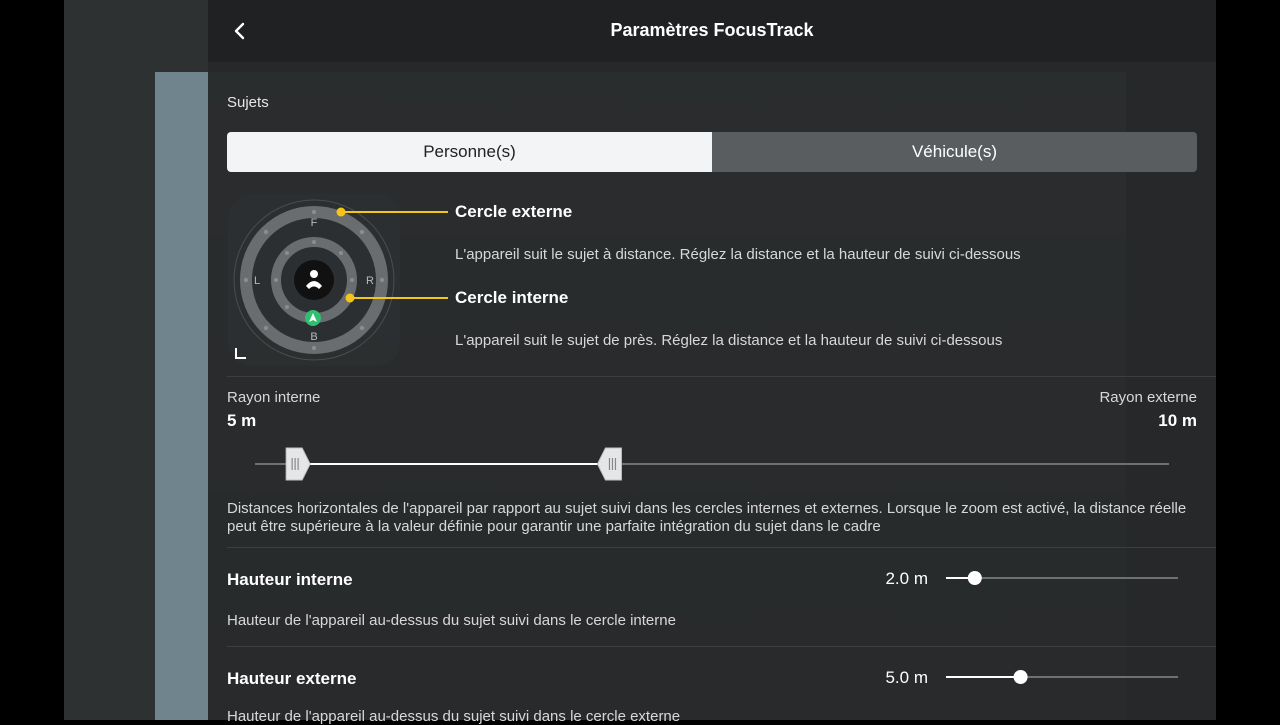 The image size is (1280, 725). Describe the element at coordinates (906, 677) in the screenshot. I see `outer-height-value: 5.0 m` at that location.